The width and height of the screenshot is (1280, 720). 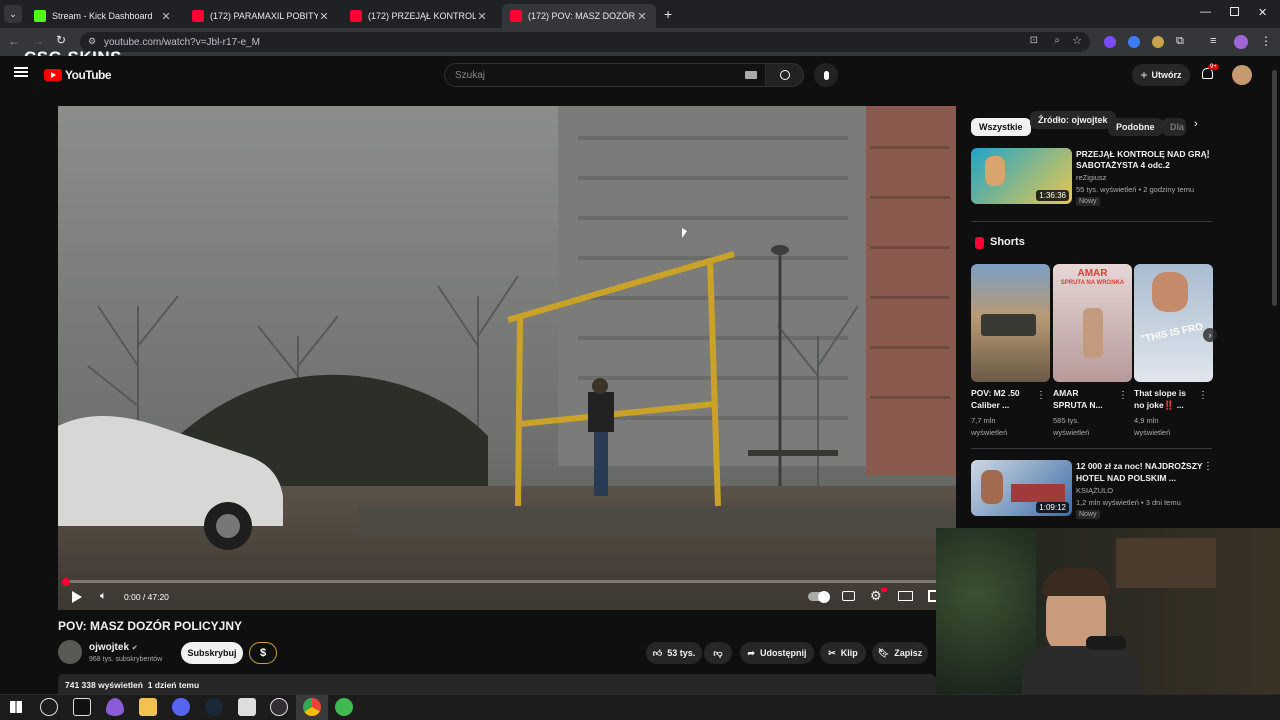 I want to click on video-thumbnail: 1:36:36, so click(x=1021, y=176).